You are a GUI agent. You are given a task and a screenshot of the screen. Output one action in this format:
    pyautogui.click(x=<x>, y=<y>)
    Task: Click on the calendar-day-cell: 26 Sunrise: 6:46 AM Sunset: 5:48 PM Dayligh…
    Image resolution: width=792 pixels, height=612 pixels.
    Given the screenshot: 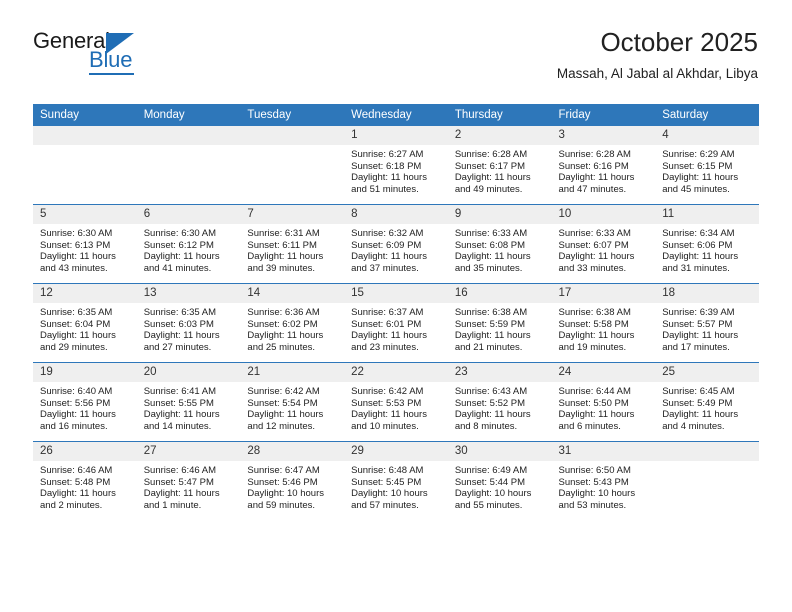 What is the action you would take?
    pyautogui.click(x=85, y=480)
    